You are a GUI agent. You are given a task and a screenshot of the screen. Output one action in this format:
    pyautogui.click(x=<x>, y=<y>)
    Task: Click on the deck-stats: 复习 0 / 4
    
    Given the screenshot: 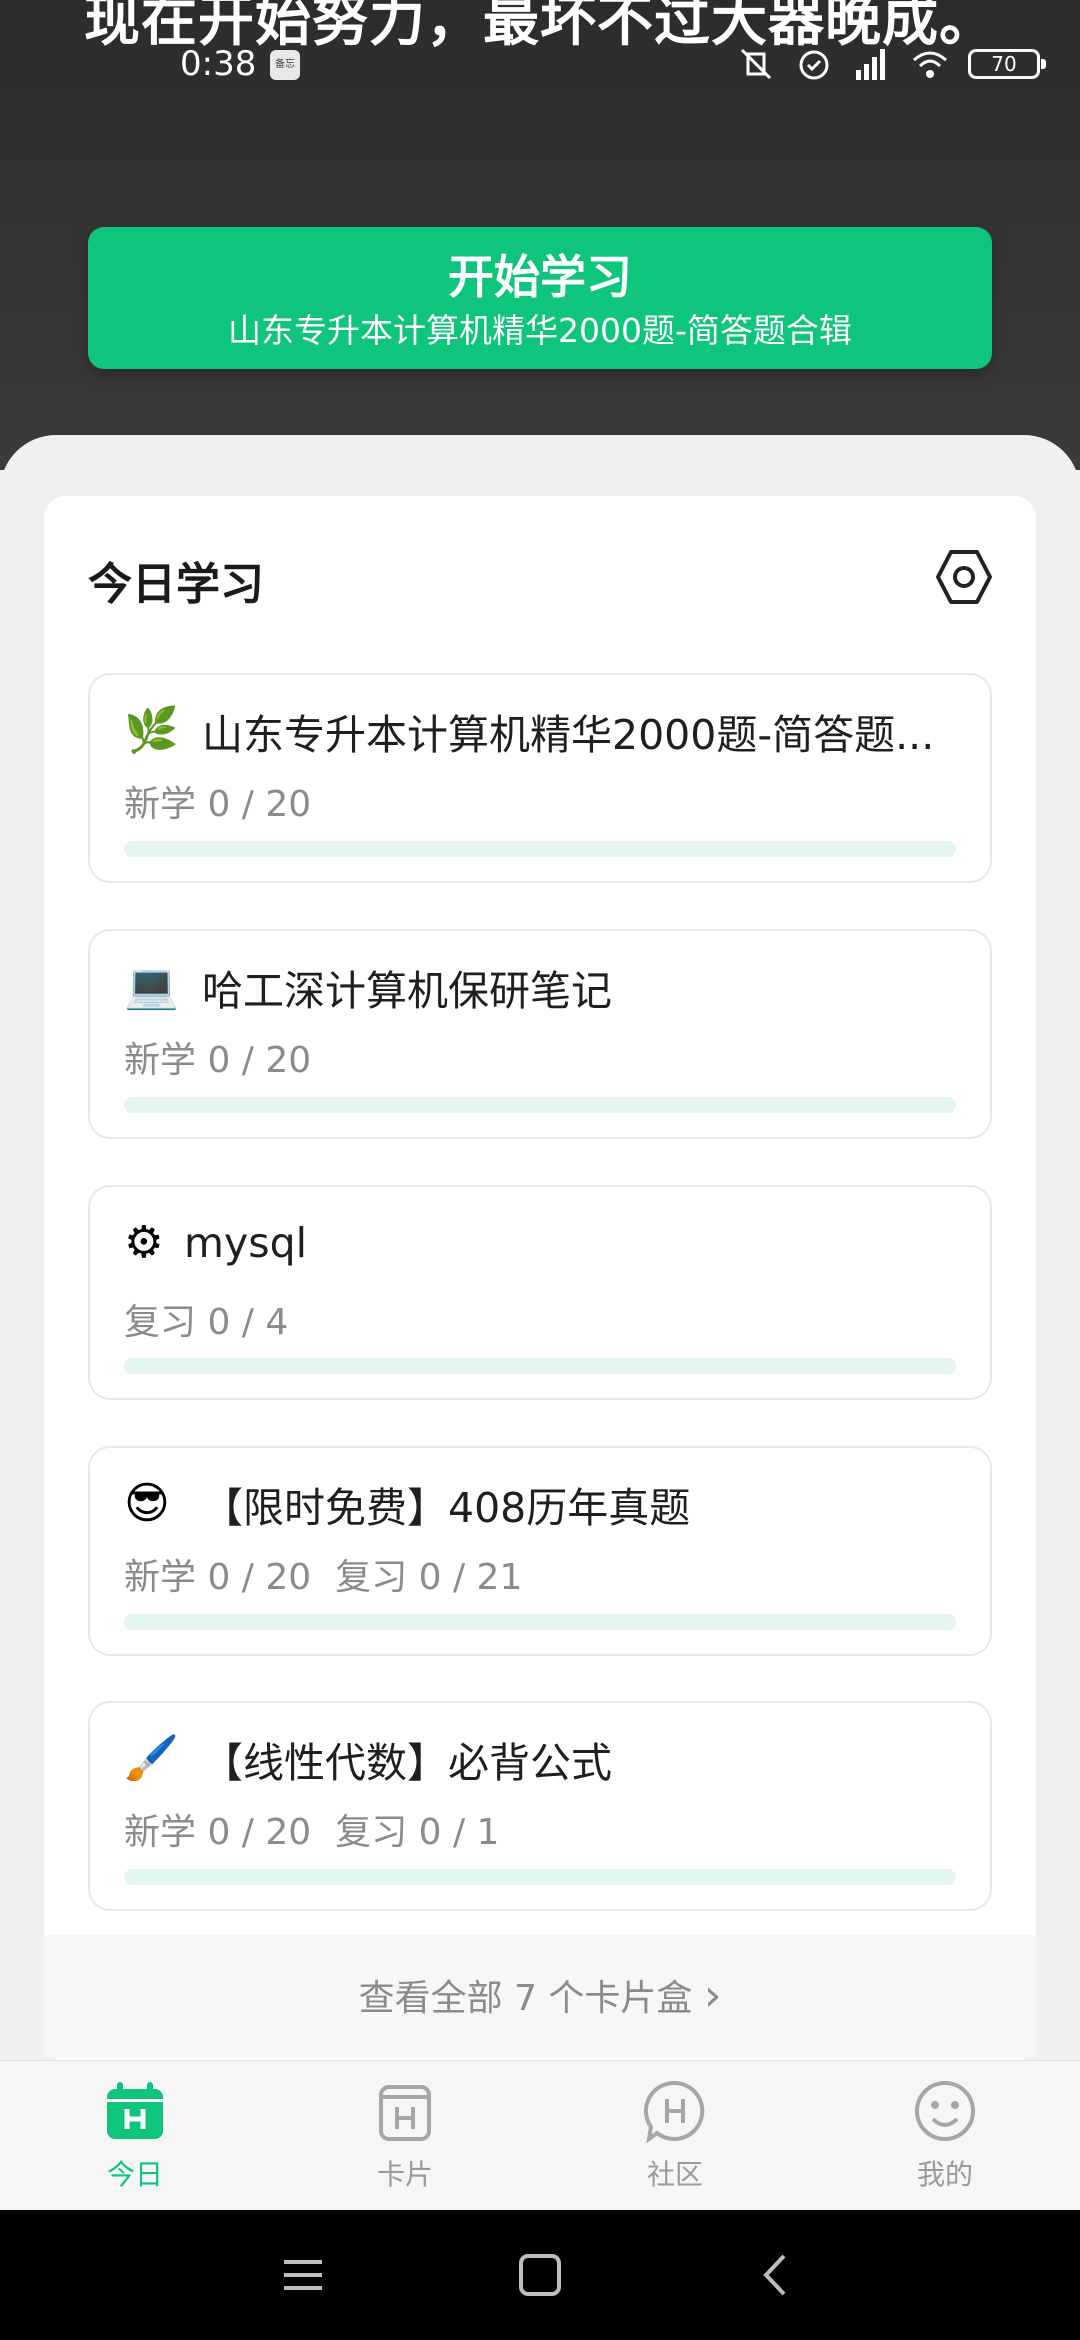 What is the action you would take?
    pyautogui.click(x=206, y=1319)
    